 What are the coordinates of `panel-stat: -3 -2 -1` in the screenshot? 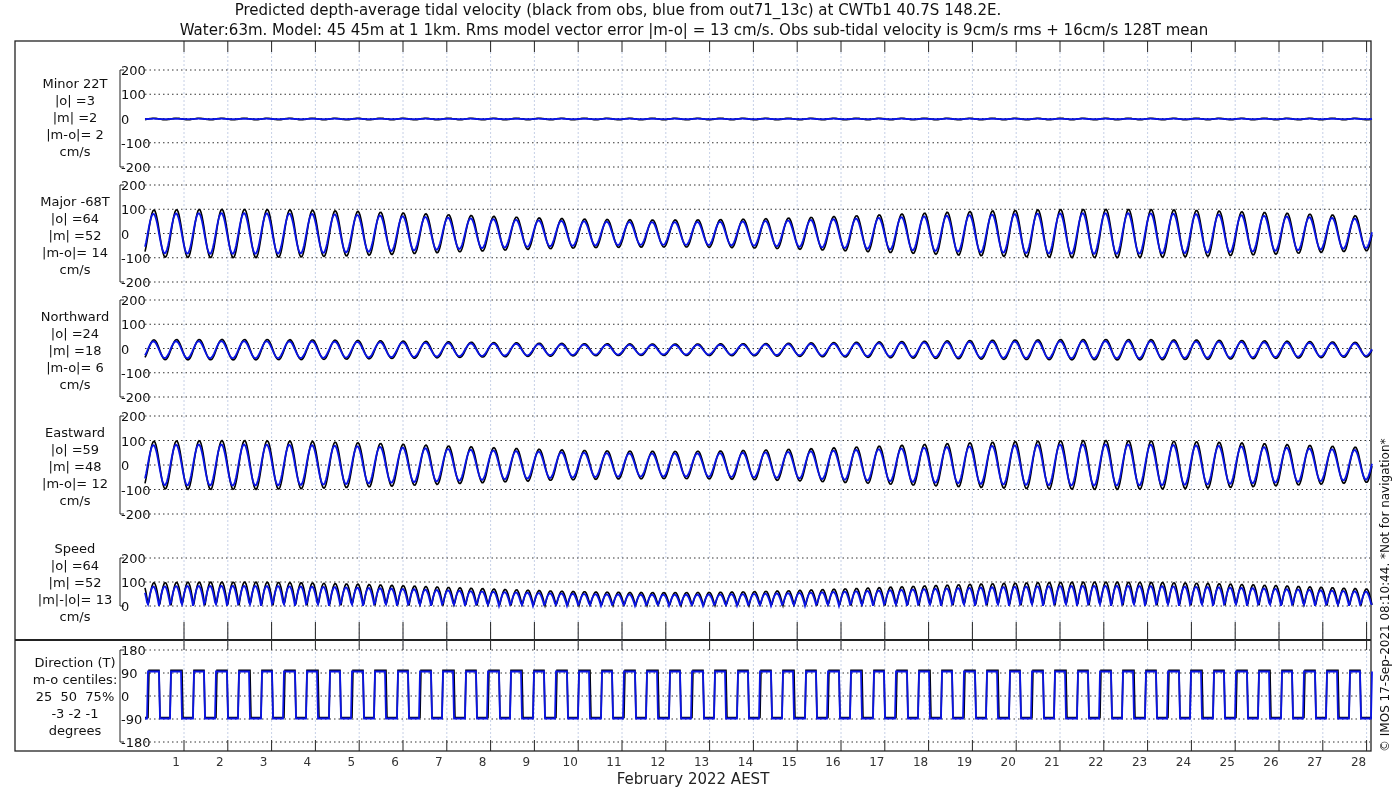 It's located at (75, 713).